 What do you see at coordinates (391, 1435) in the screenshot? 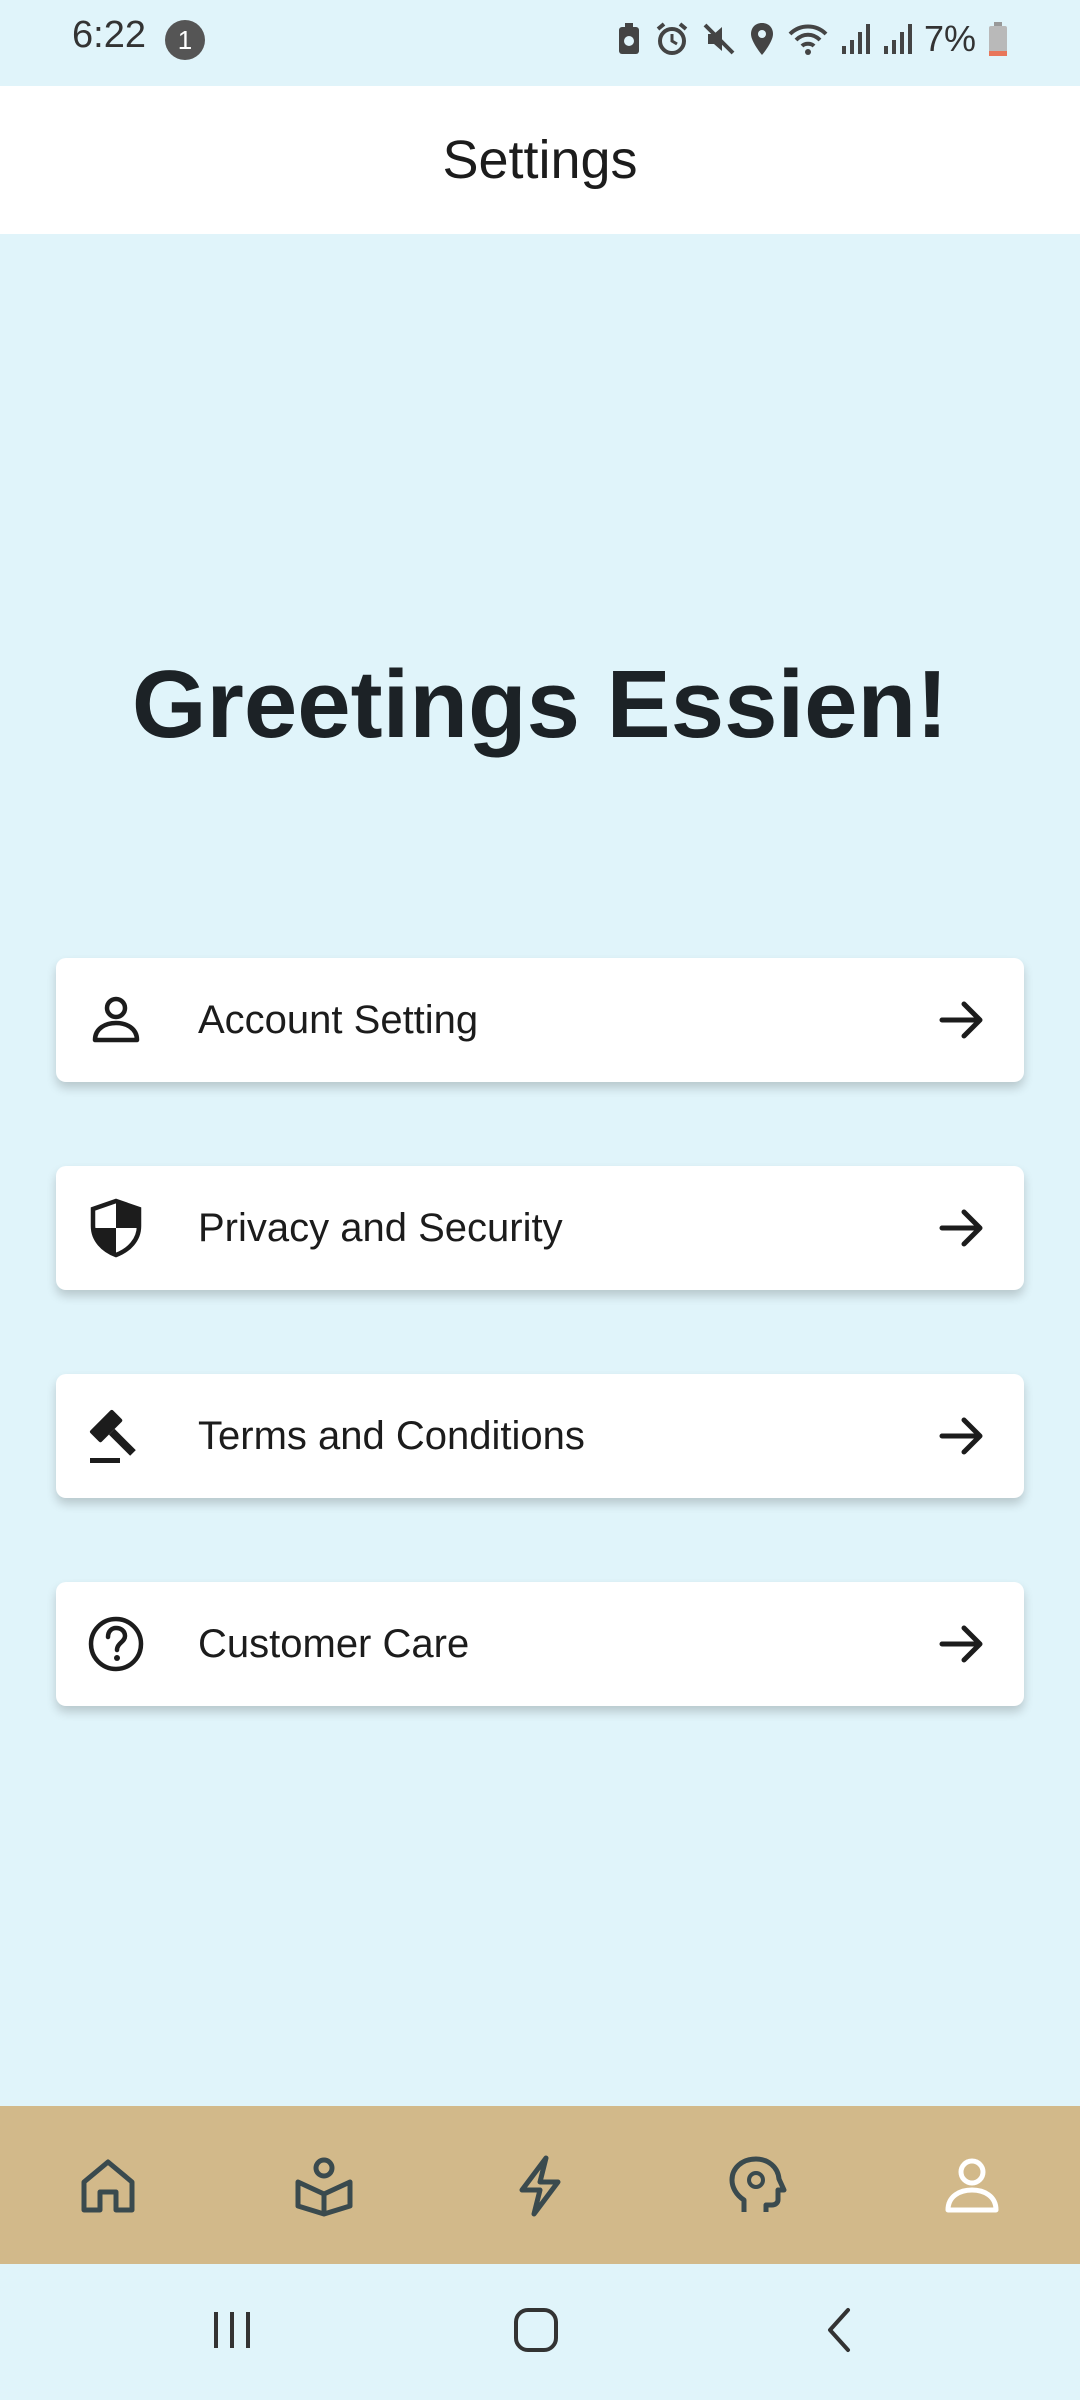
I see `terms-conditions-label: Terms and Conditions` at bounding box center [391, 1435].